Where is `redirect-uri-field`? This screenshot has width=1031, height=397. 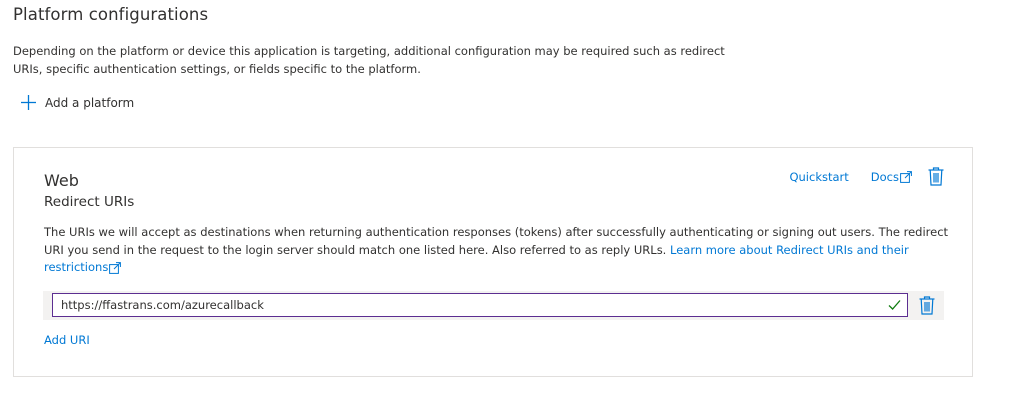
redirect-uri-field is located at coordinates (480, 305).